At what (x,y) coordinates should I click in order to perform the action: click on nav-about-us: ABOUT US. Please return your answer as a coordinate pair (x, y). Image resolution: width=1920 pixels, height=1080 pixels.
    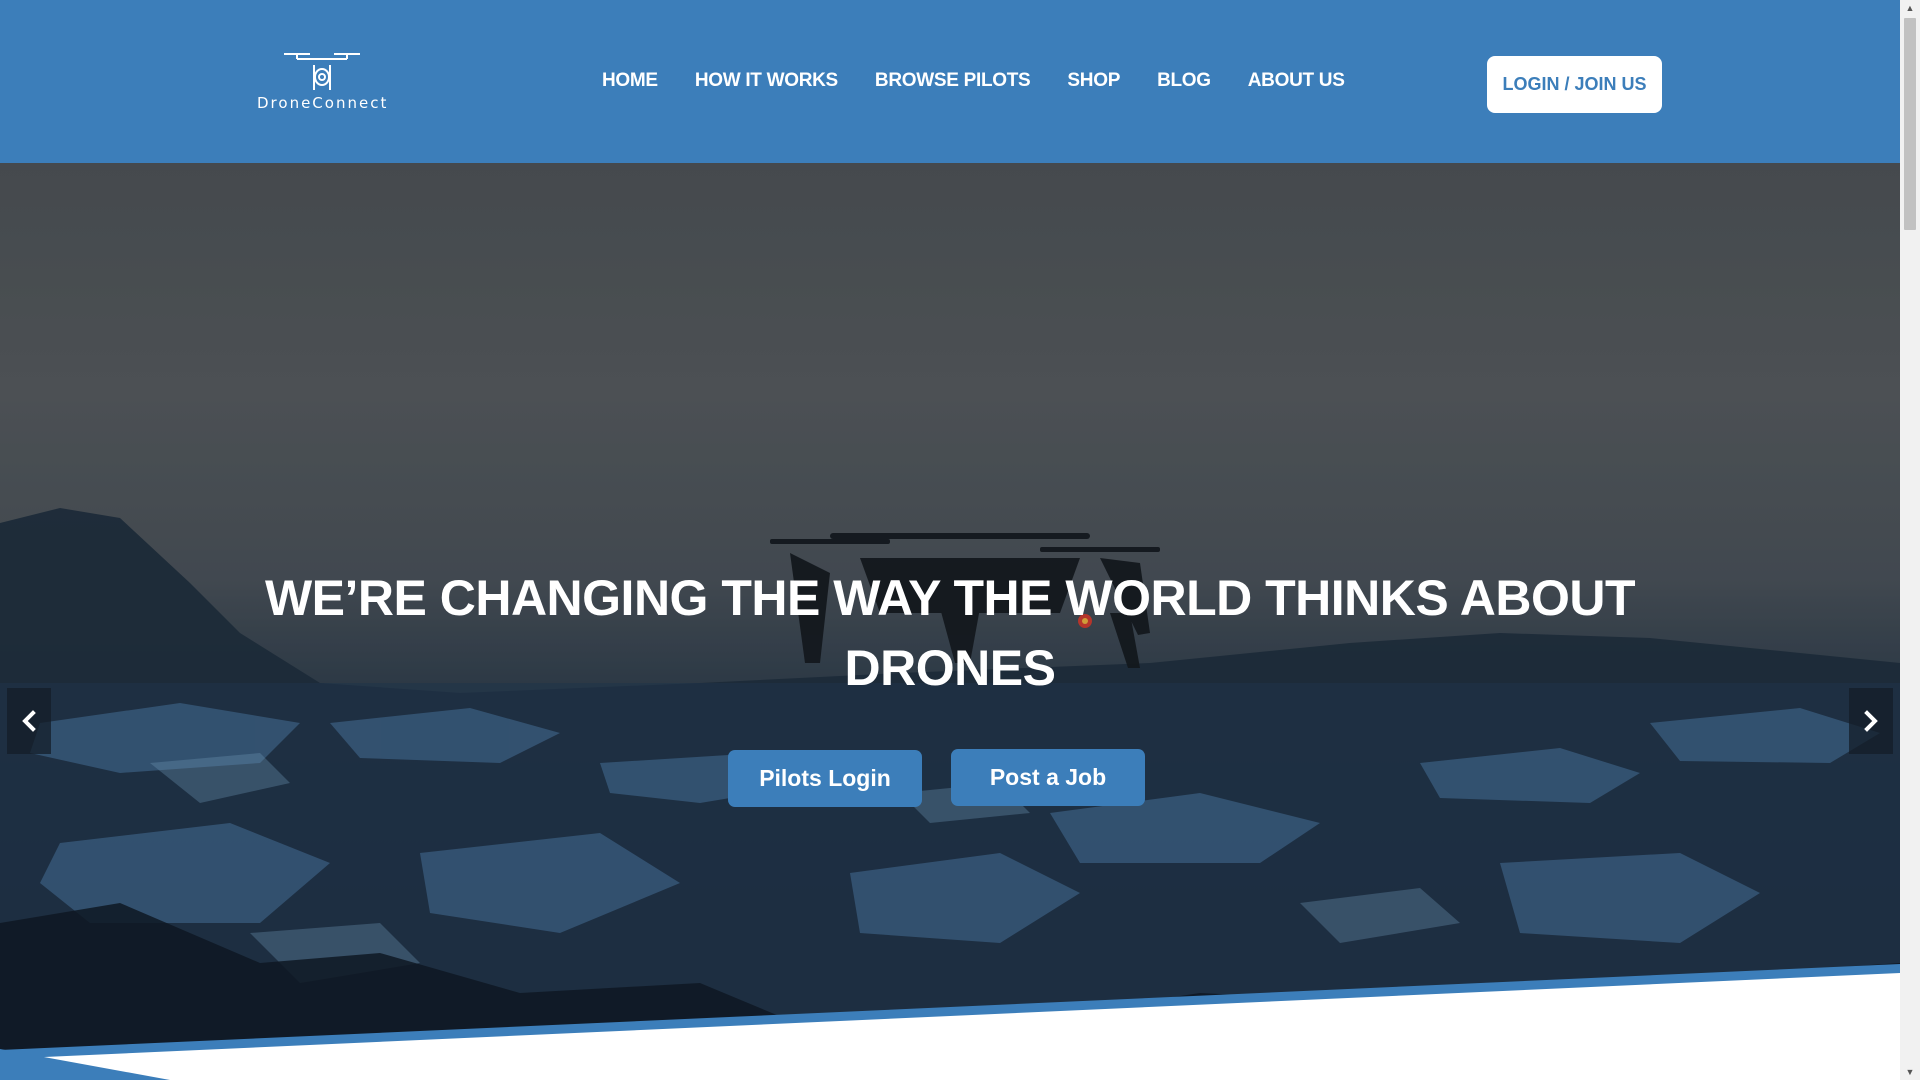
    Looking at the image, I should click on (1296, 81).